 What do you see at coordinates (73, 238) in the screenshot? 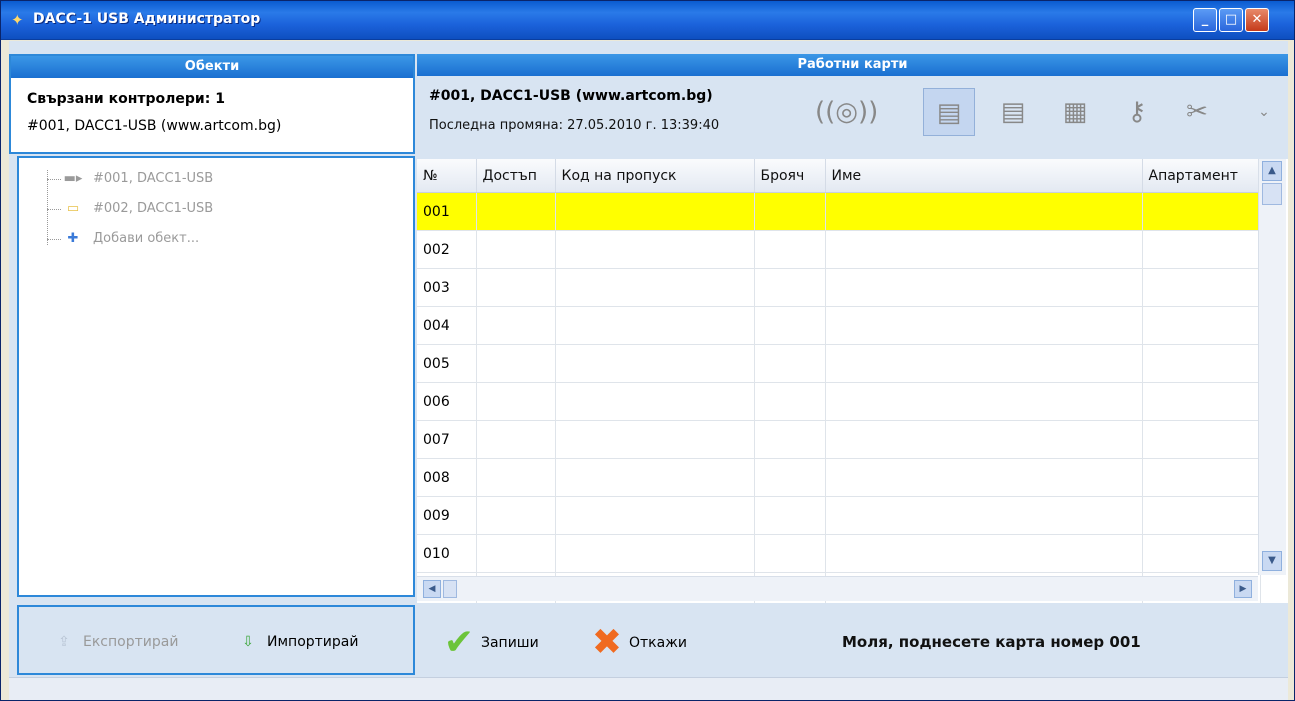
I see `add-plus-icon: ✚` at bounding box center [73, 238].